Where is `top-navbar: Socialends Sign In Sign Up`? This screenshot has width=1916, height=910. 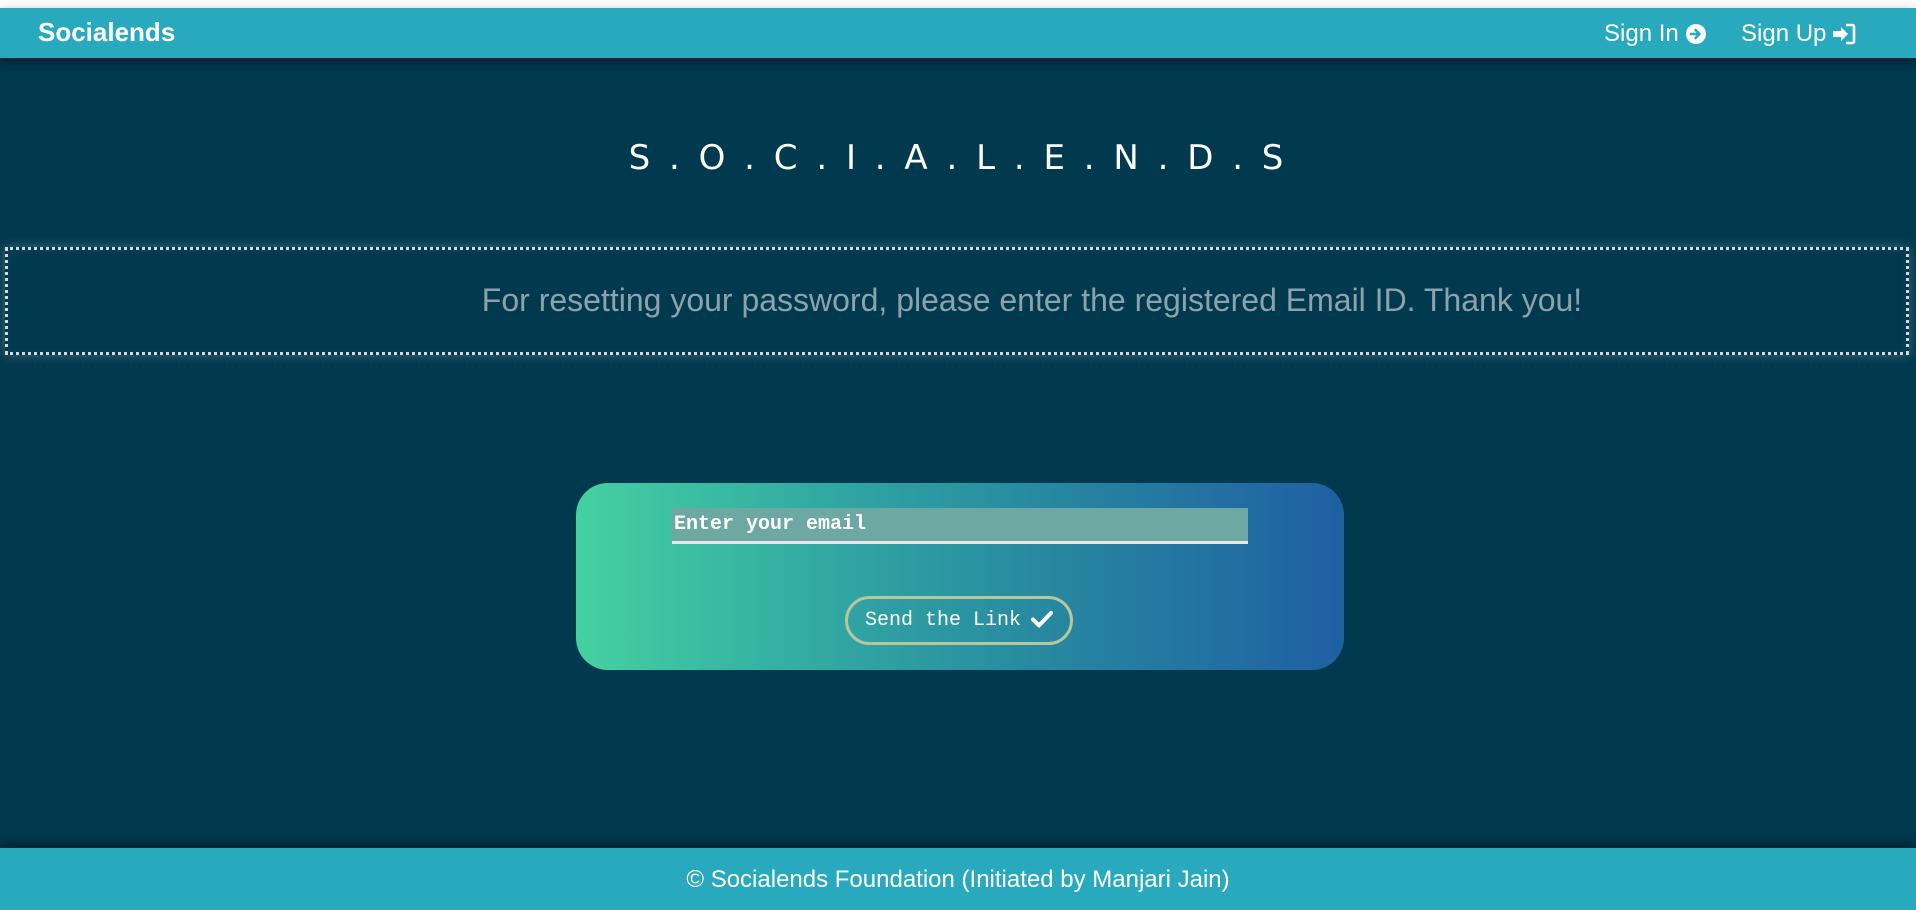 top-navbar: Socialends Sign In Sign Up is located at coordinates (958, 33).